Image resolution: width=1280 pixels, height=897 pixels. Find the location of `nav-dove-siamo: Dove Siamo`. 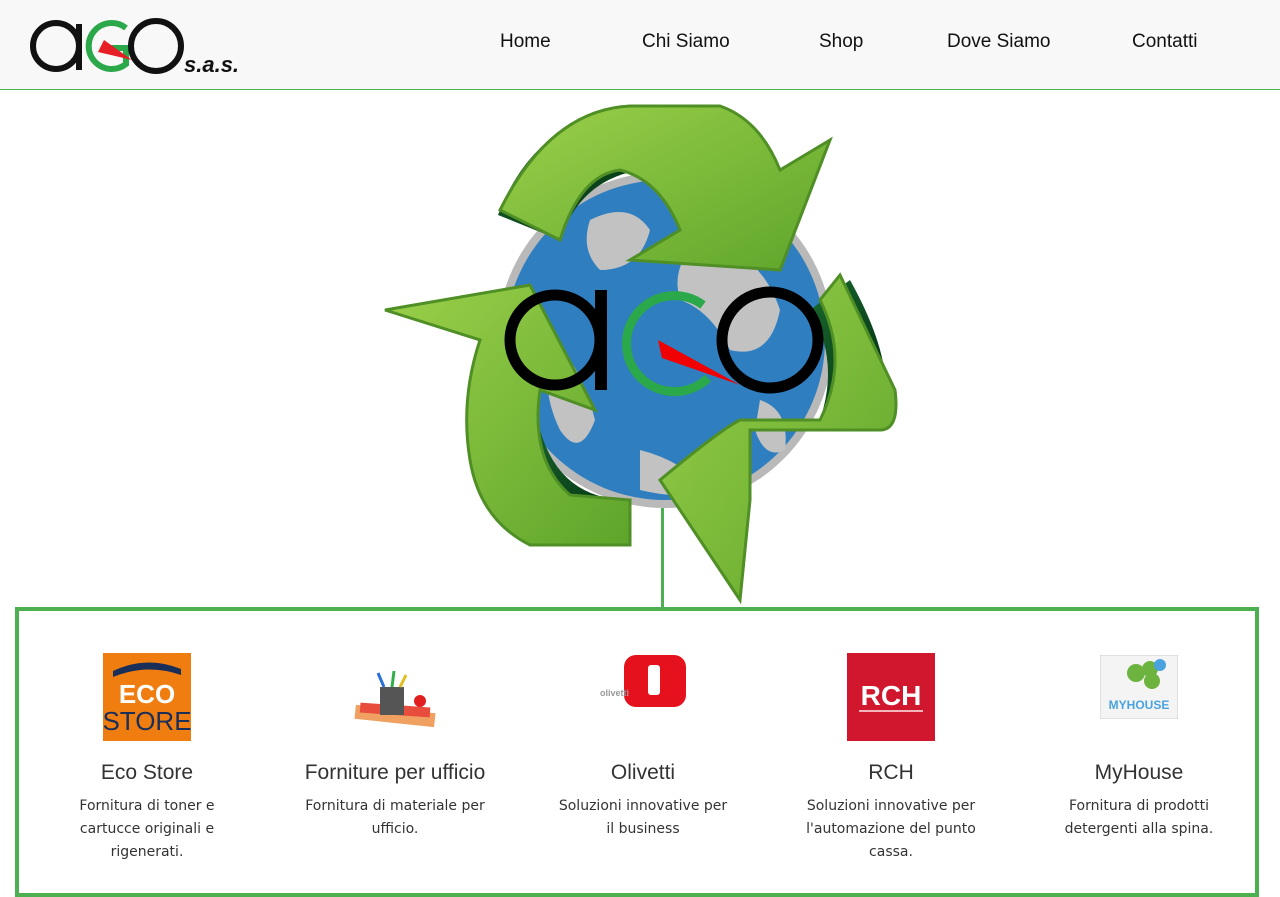

nav-dove-siamo: Dove Siamo is located at coordinates (999, 42).